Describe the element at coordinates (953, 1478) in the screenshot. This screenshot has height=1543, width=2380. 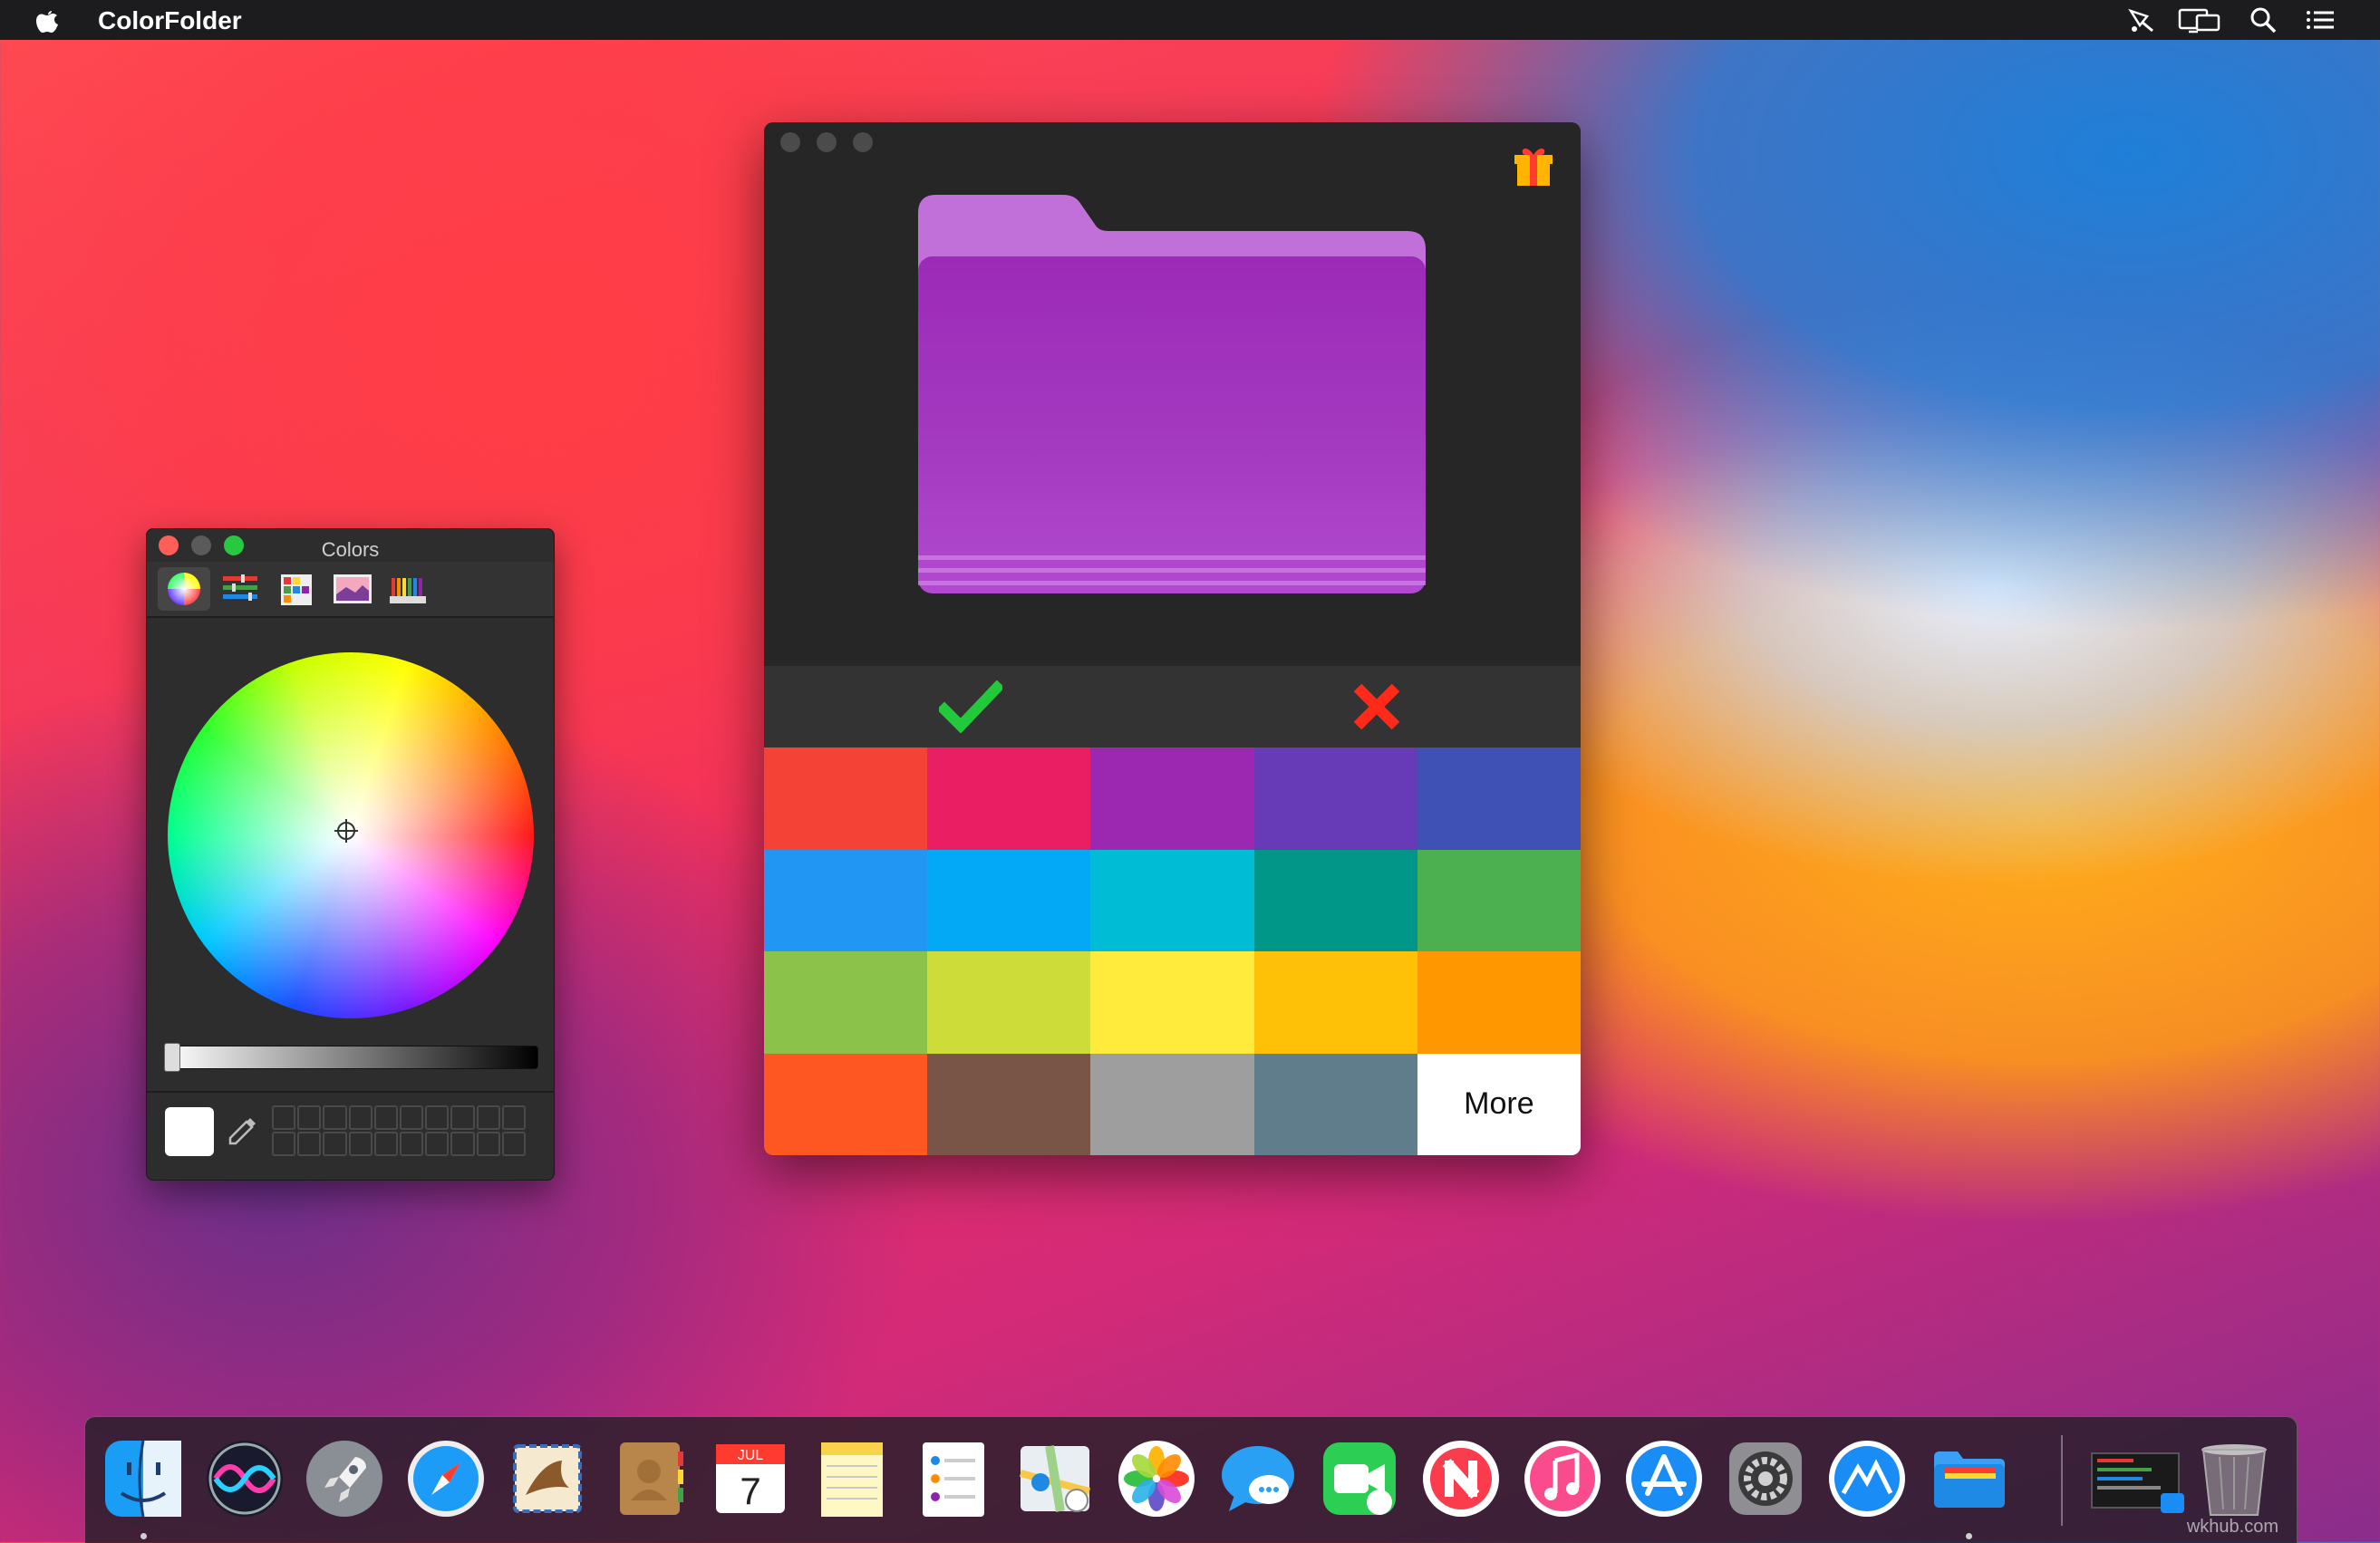
I see `reminders-icon` at that location.